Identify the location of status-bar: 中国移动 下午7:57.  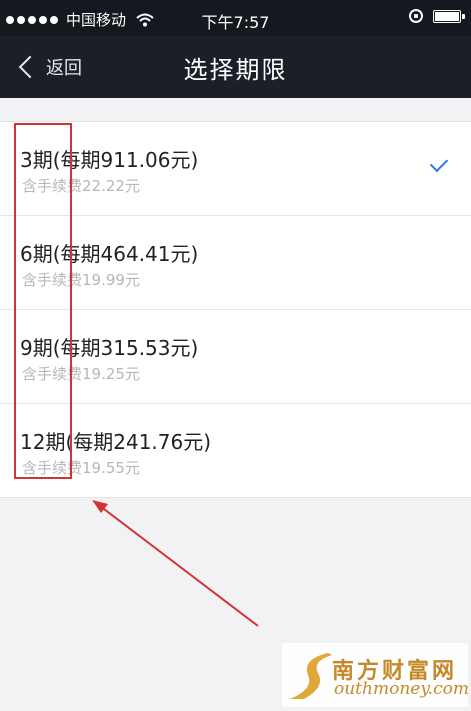
(235, 18).